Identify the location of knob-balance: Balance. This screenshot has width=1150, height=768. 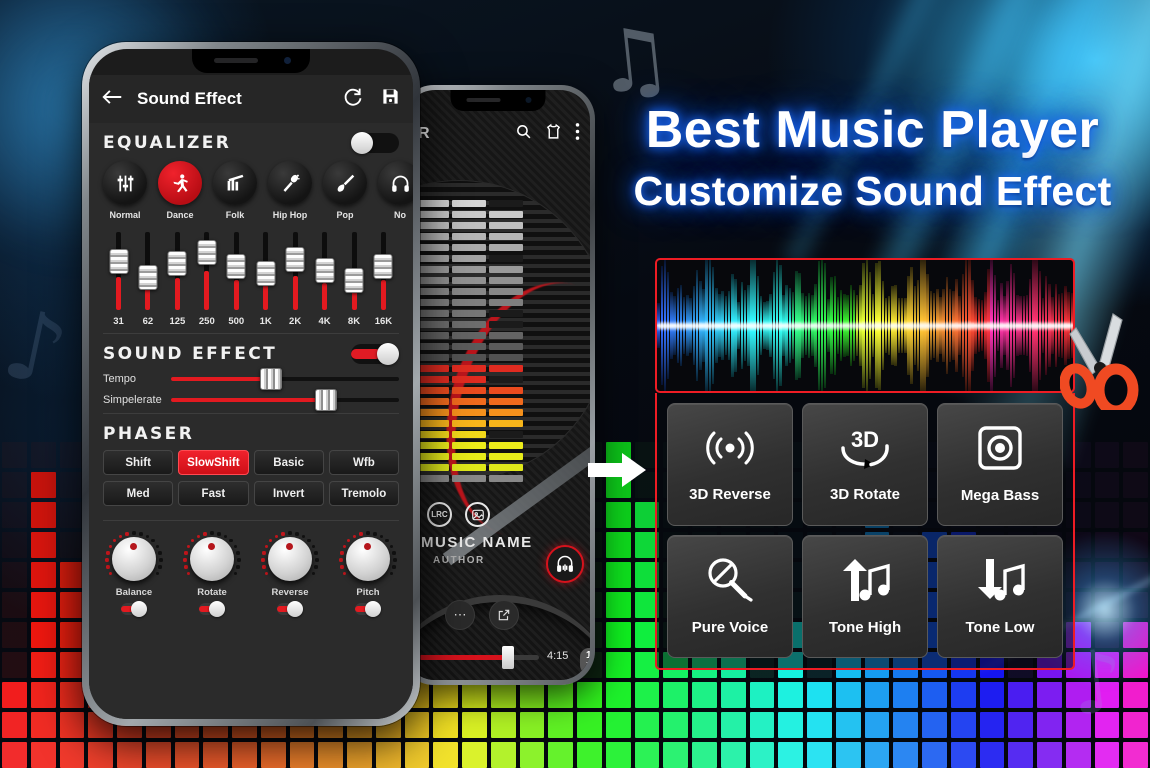
(134, 574).